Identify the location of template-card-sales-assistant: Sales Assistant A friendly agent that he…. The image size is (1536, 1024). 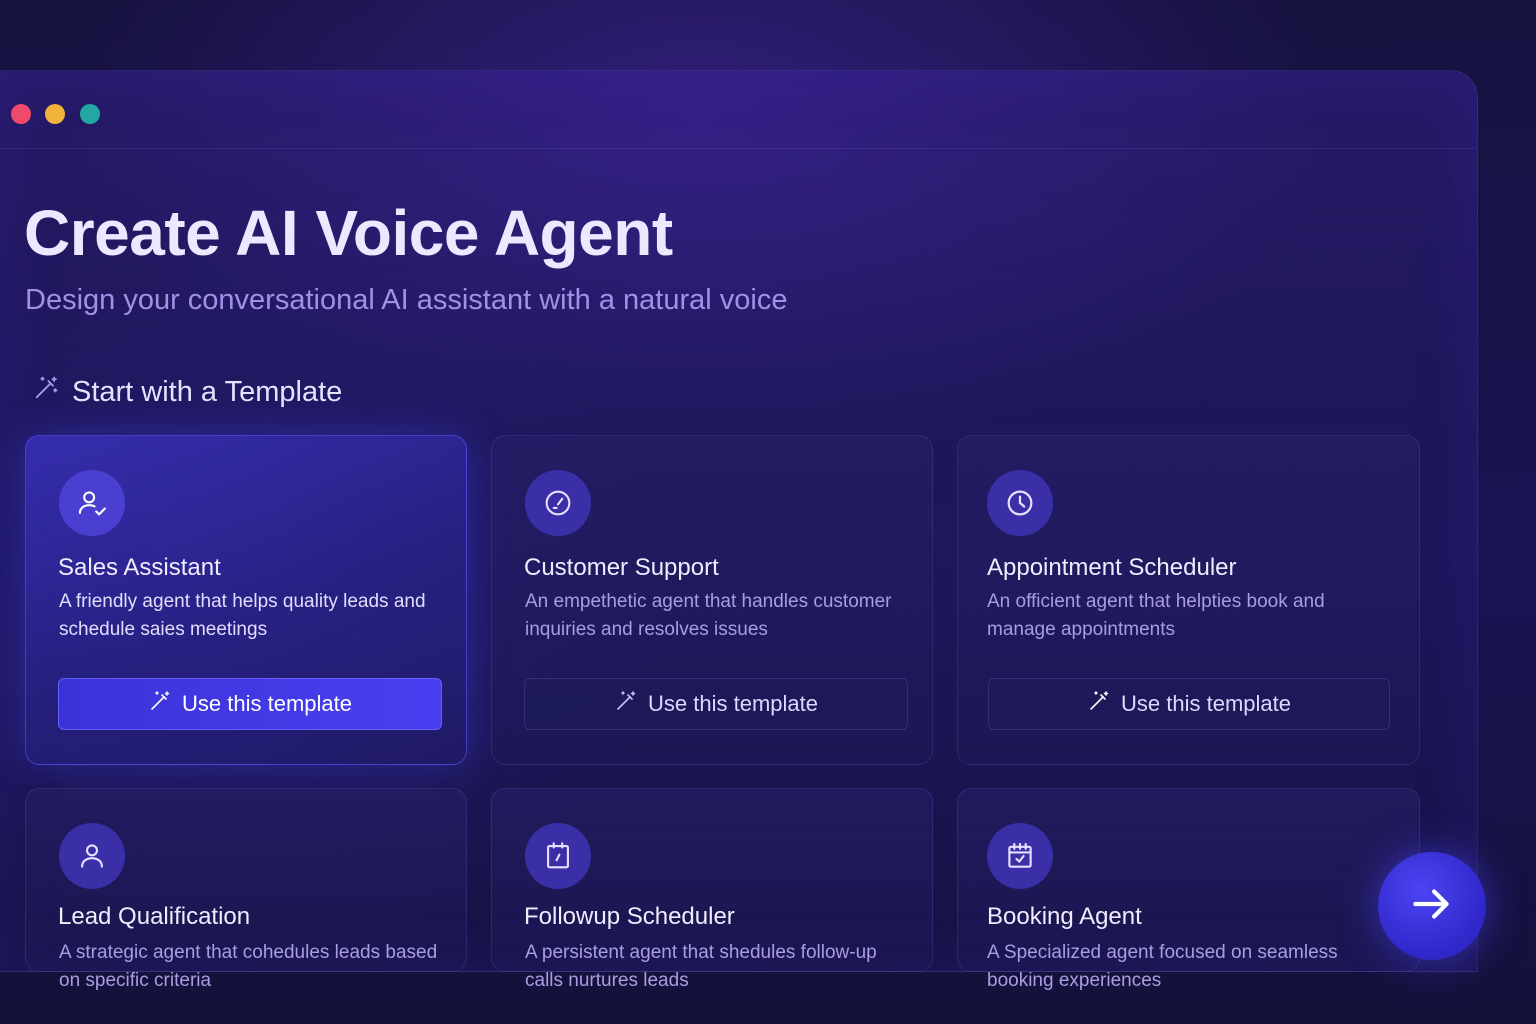
(246, 600).